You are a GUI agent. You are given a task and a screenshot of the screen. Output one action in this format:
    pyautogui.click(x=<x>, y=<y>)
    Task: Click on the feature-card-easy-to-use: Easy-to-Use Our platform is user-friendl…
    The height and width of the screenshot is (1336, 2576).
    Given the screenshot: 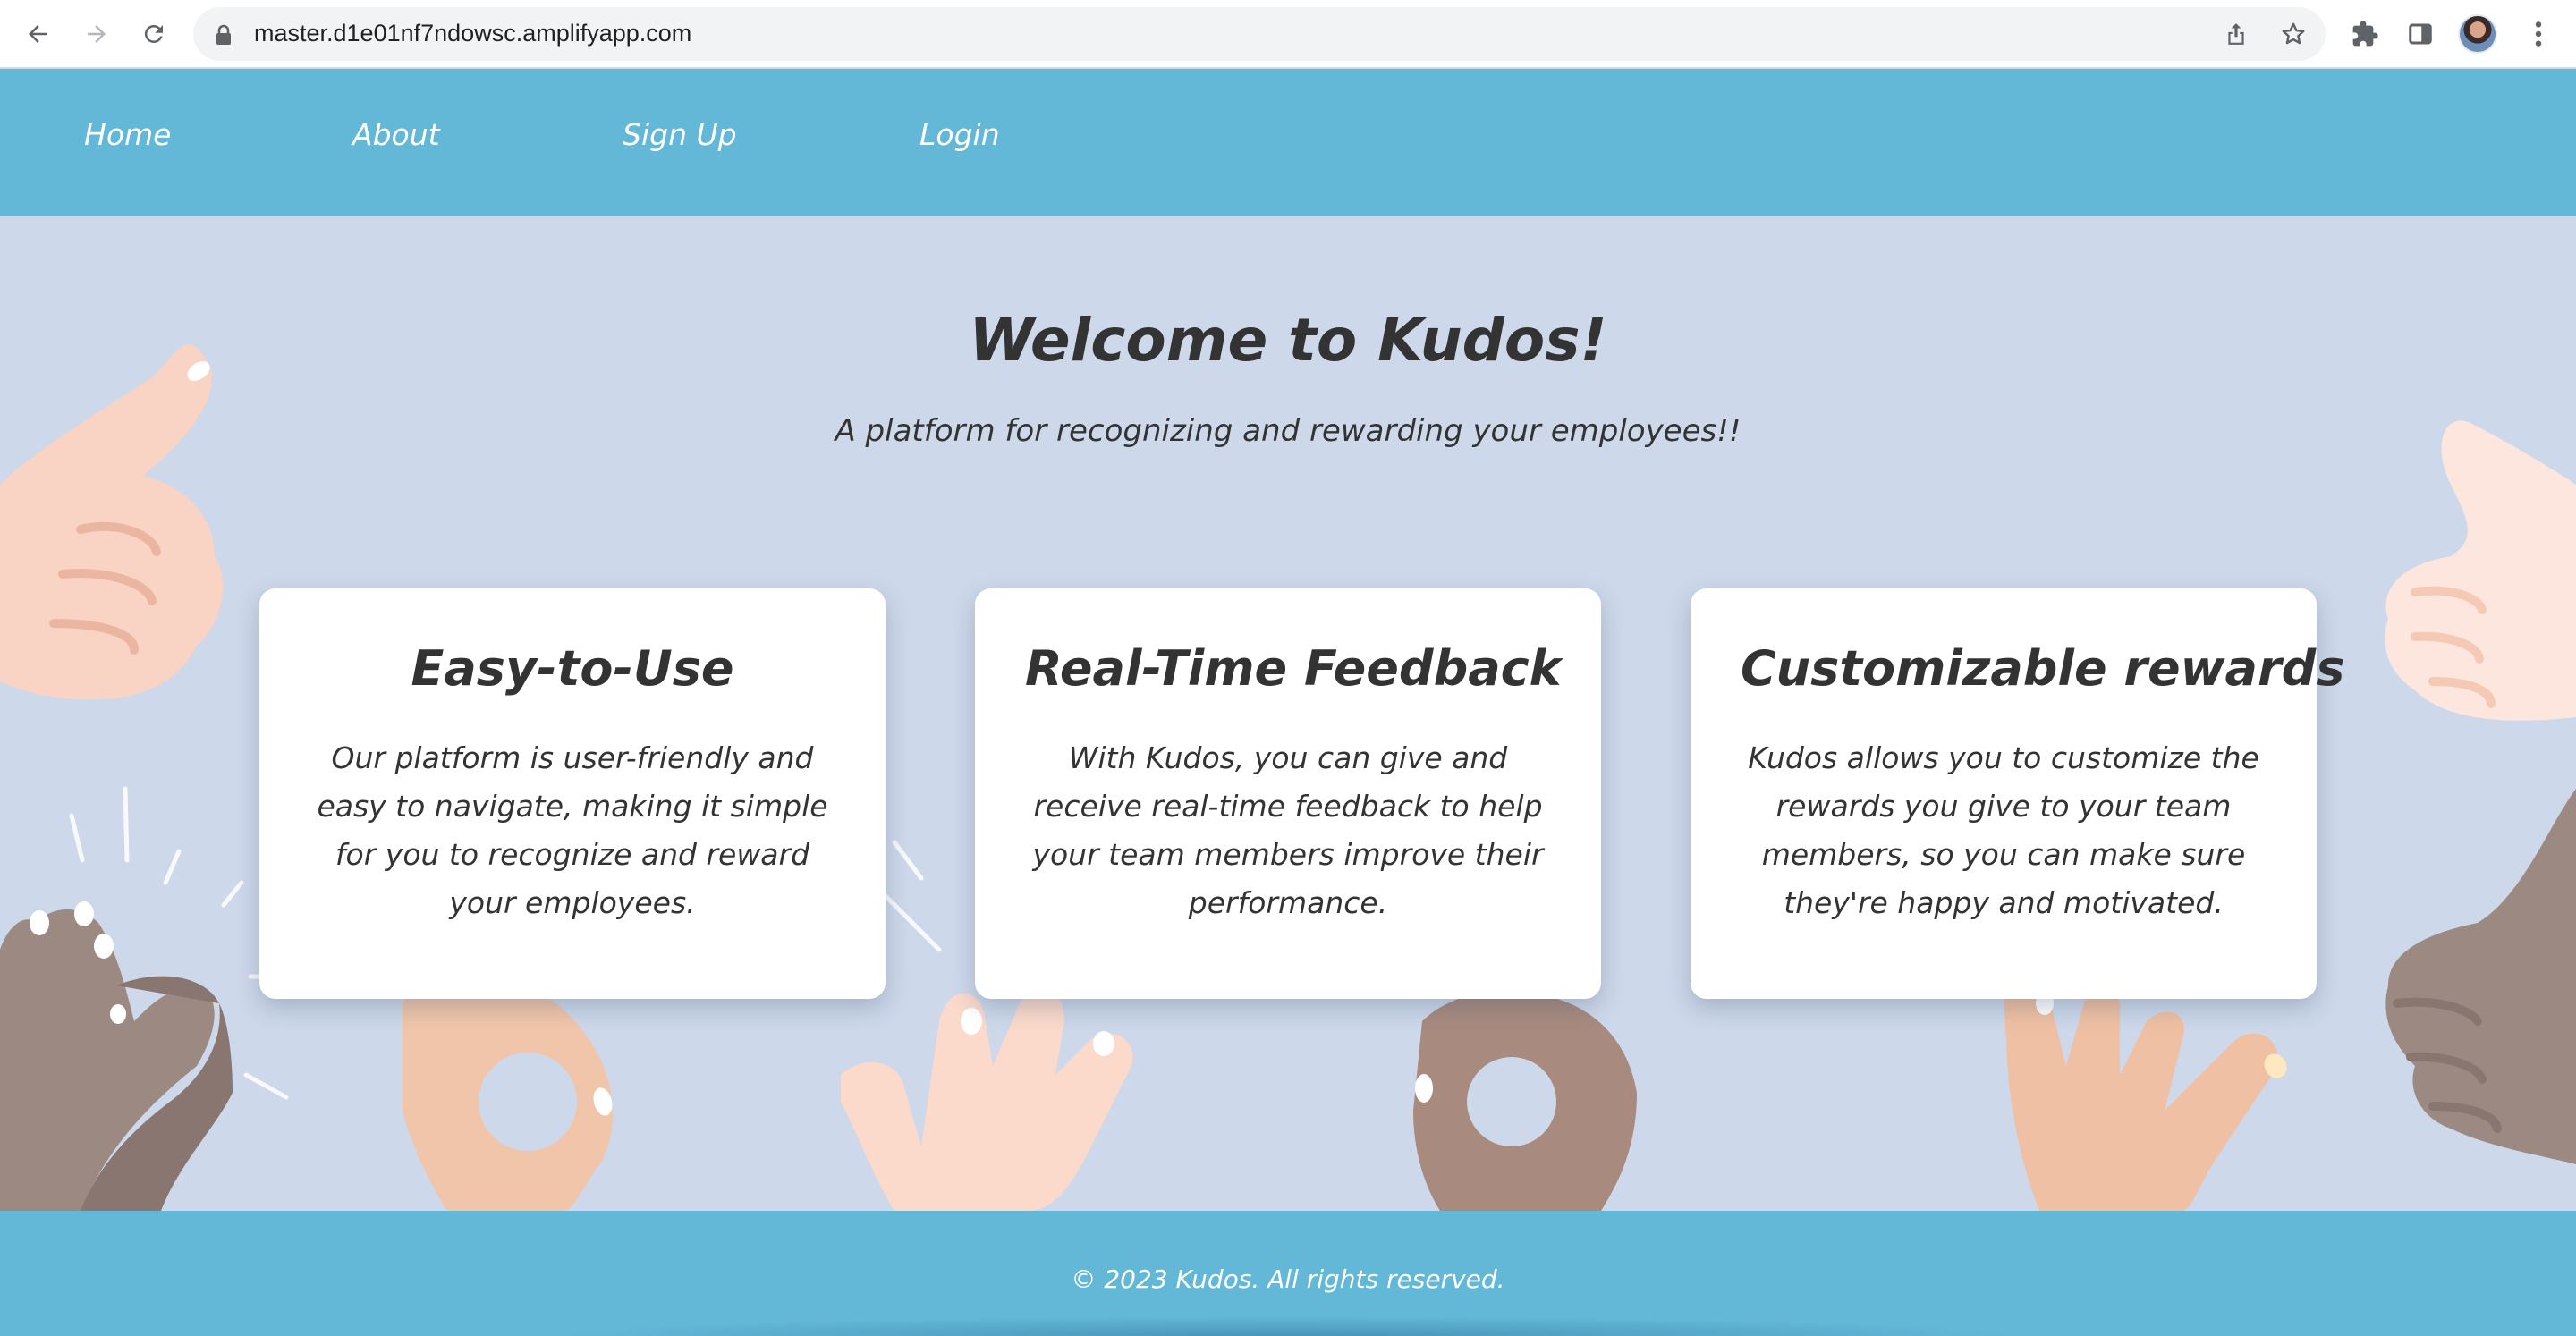 What is the action you would take?
    pyautogui.click(x=572, y=793)
    